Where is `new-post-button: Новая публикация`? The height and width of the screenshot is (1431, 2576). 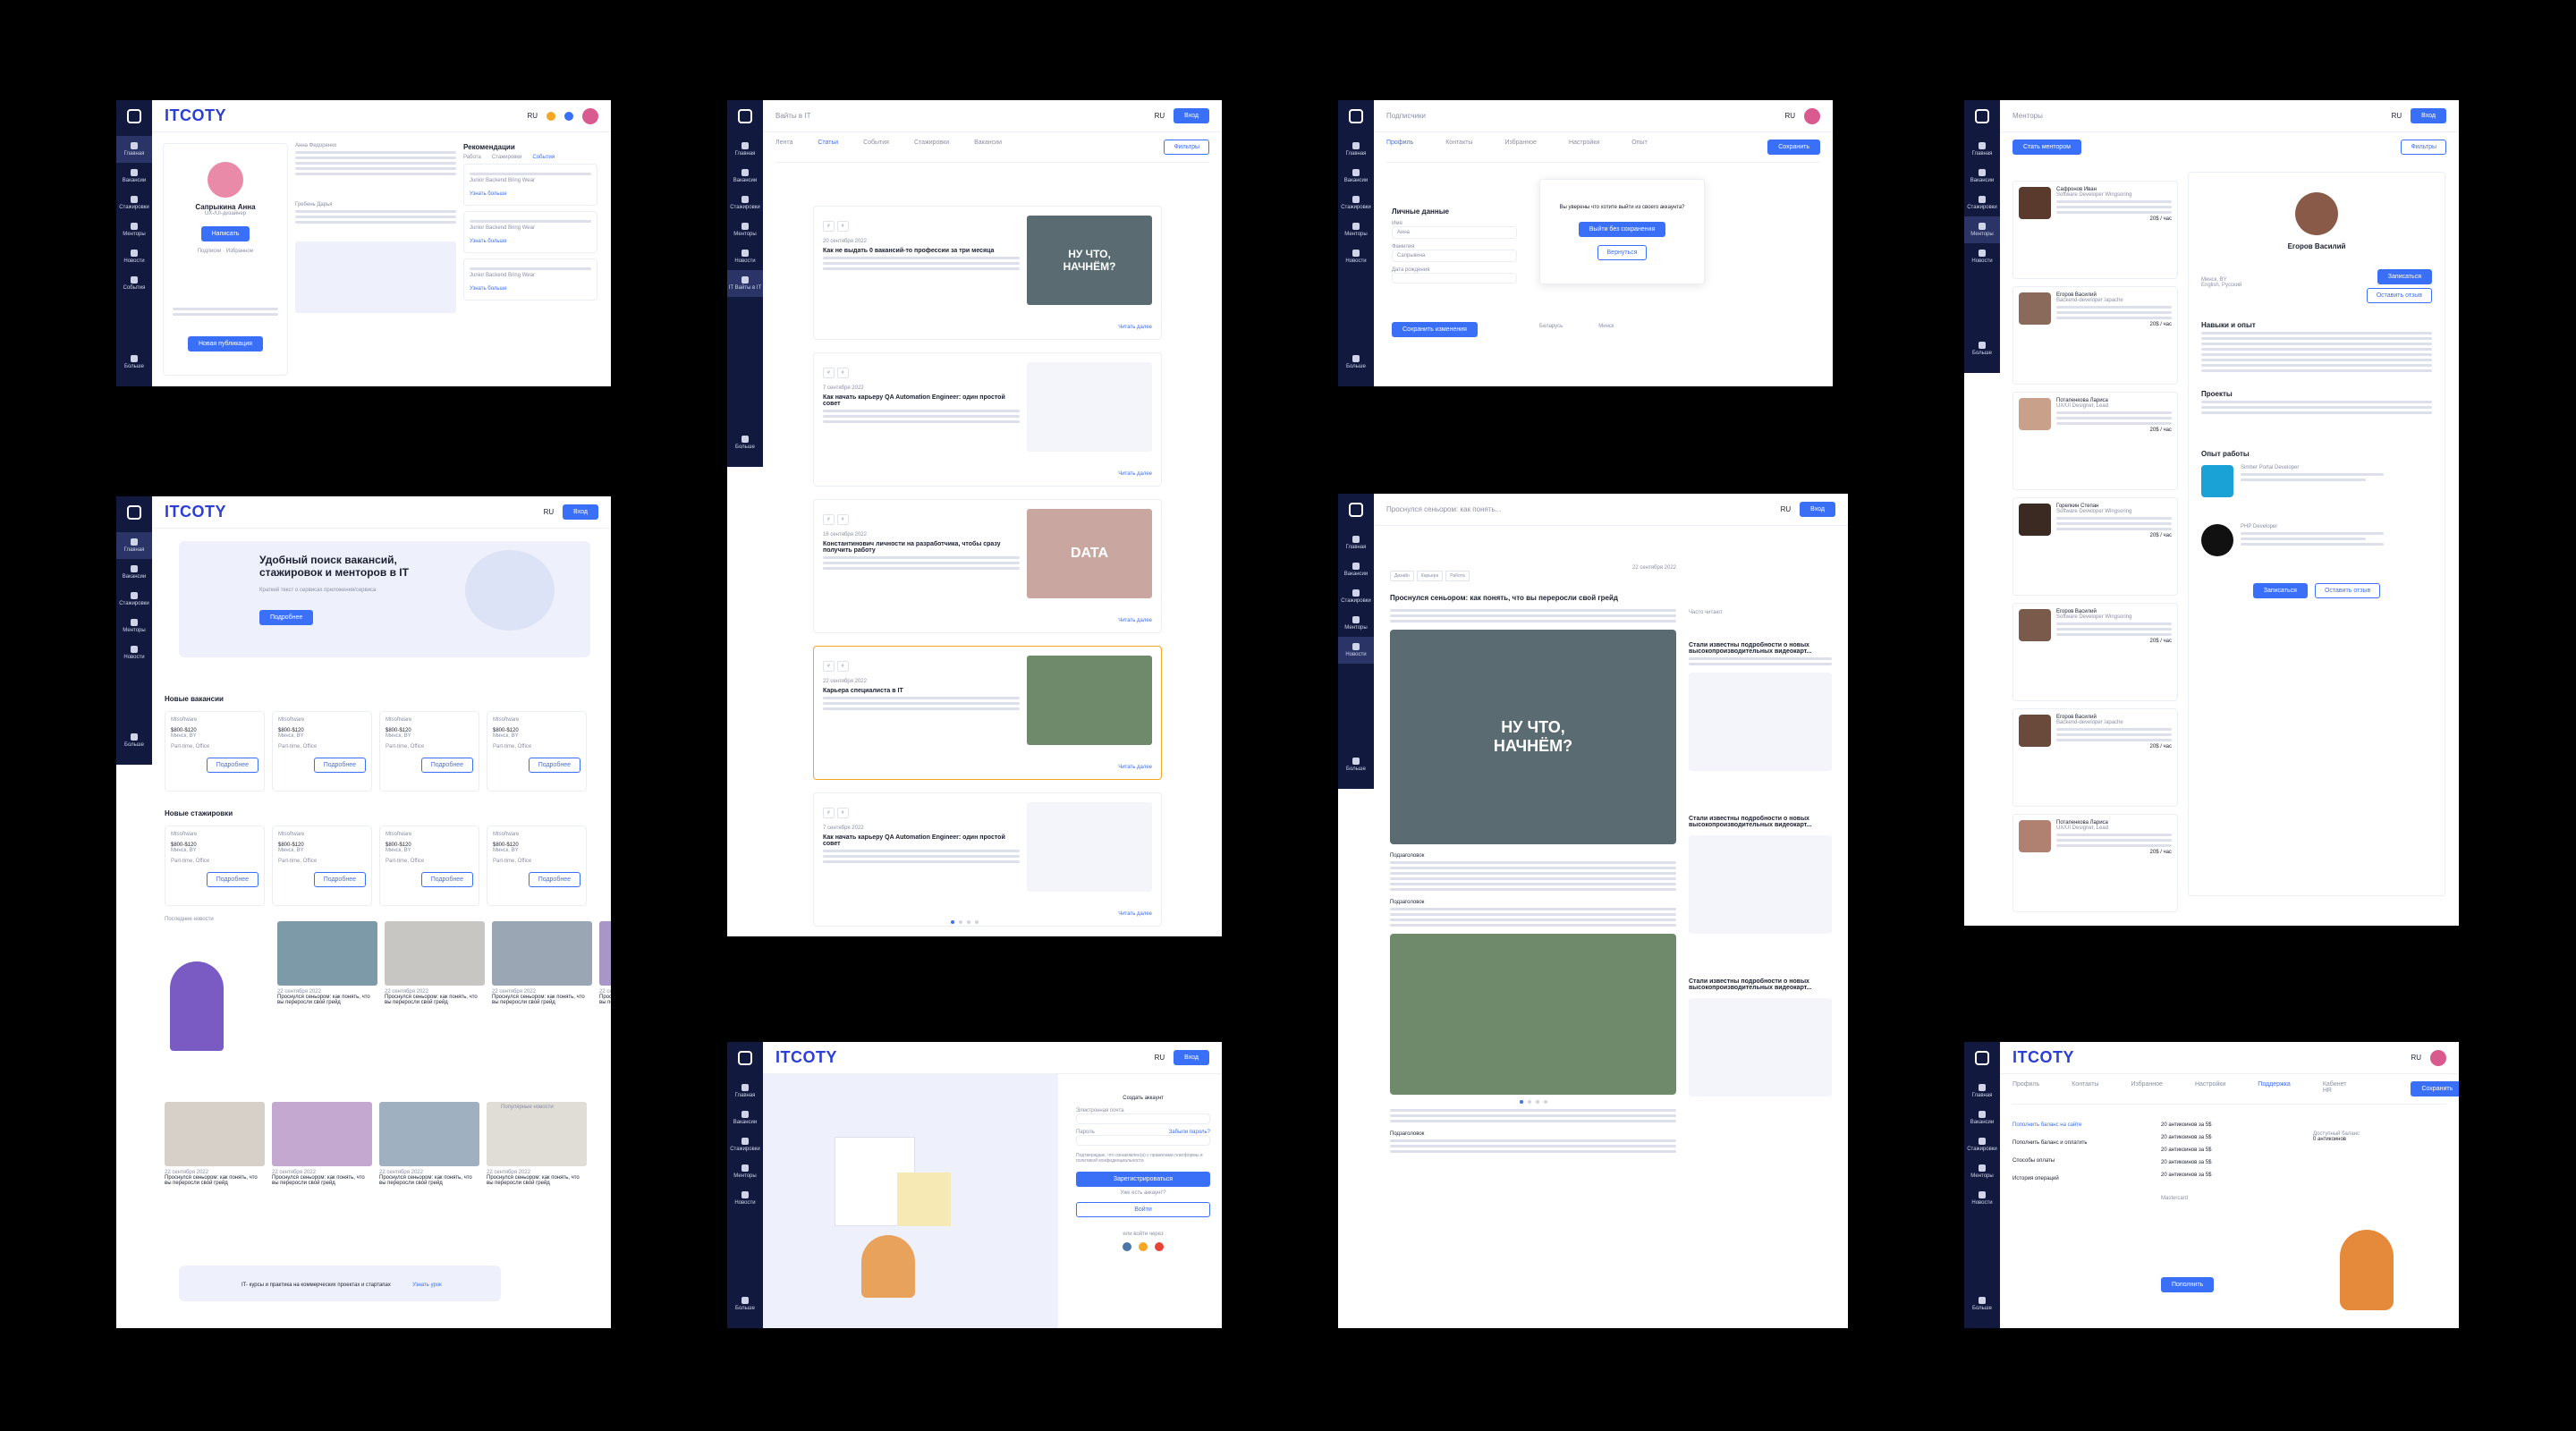
new-post-button: Новая публикация is located at coordinates (225, 344).